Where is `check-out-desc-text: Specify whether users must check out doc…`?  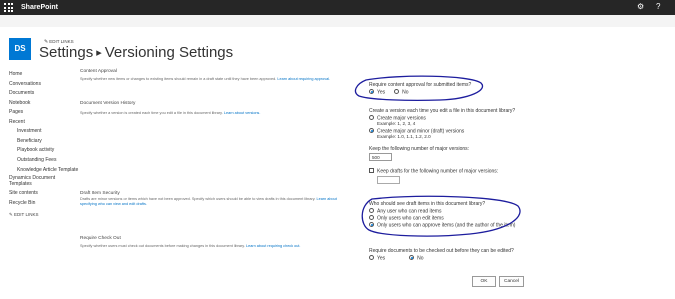
check-out-desc-text: Specify whether users must check out doc… is located at coordinates (162, 246).